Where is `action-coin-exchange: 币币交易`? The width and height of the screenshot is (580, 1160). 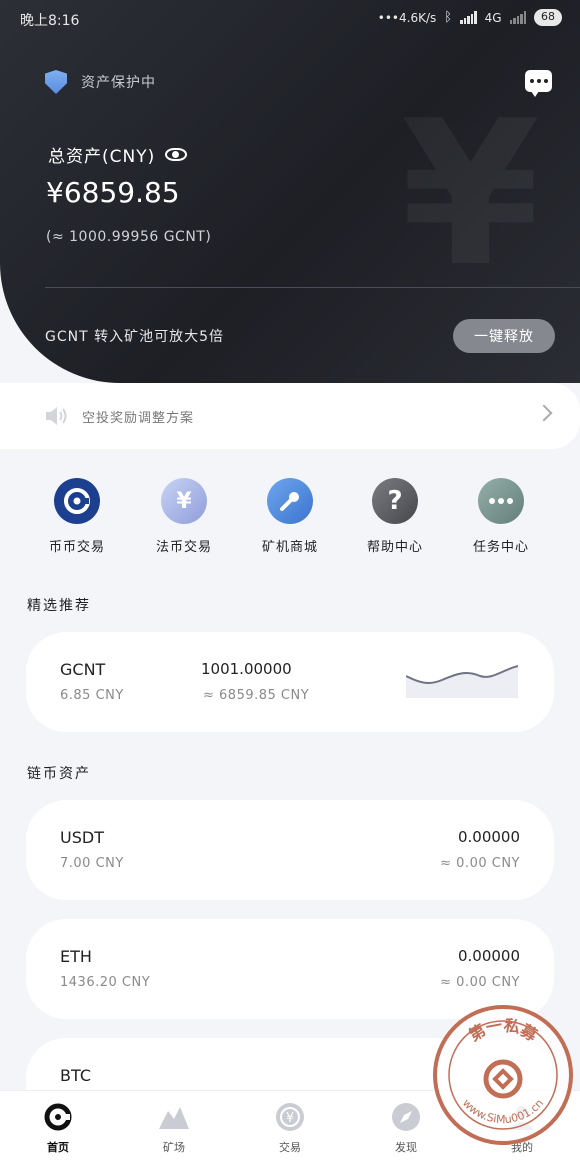 action-coin-exchange: 币币交易 is located at coordinates (77, 516).